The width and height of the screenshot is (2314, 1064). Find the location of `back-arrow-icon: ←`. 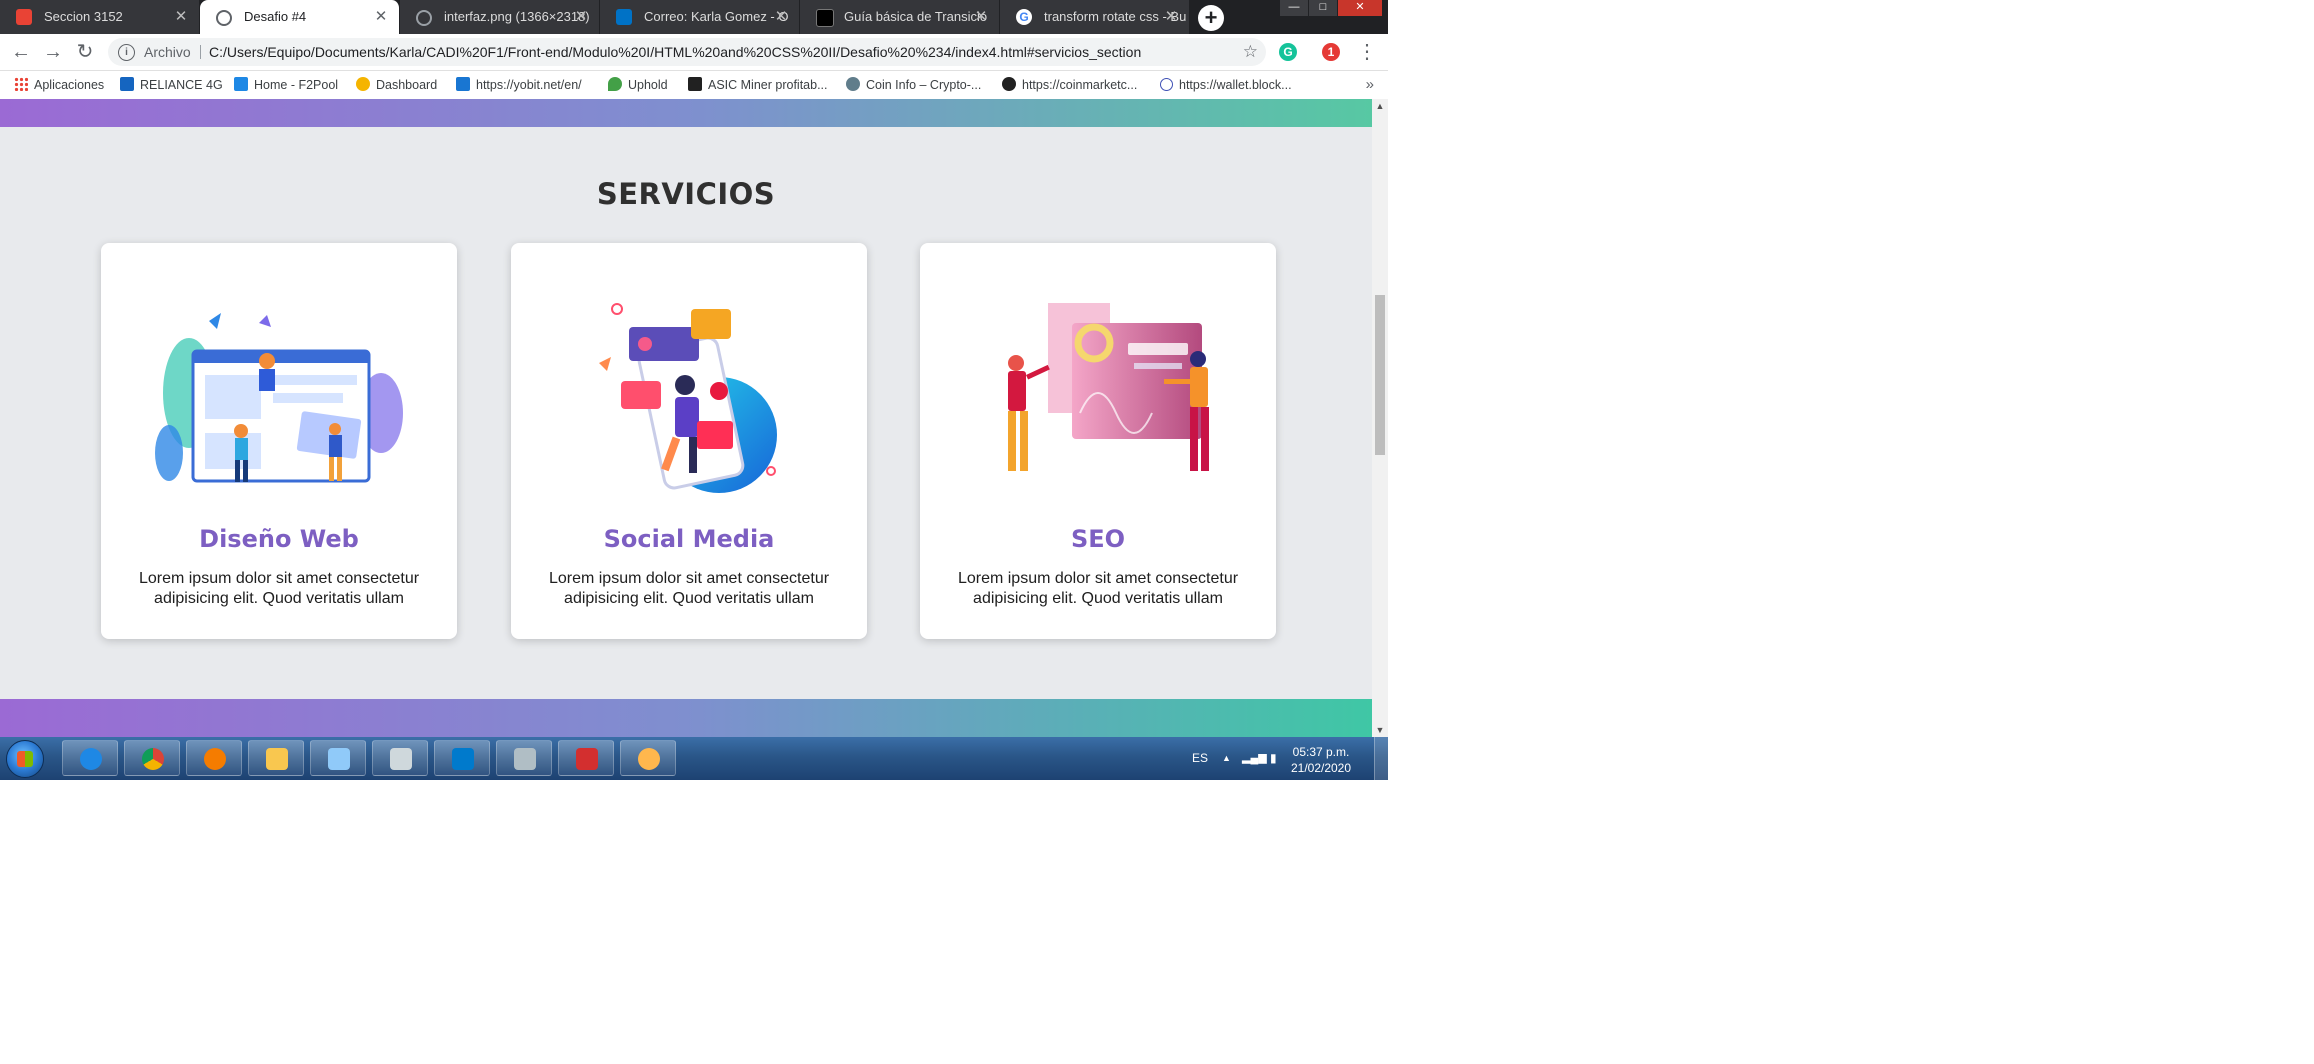

back-arrow-icon: ← is located at coordinates (21, 52).